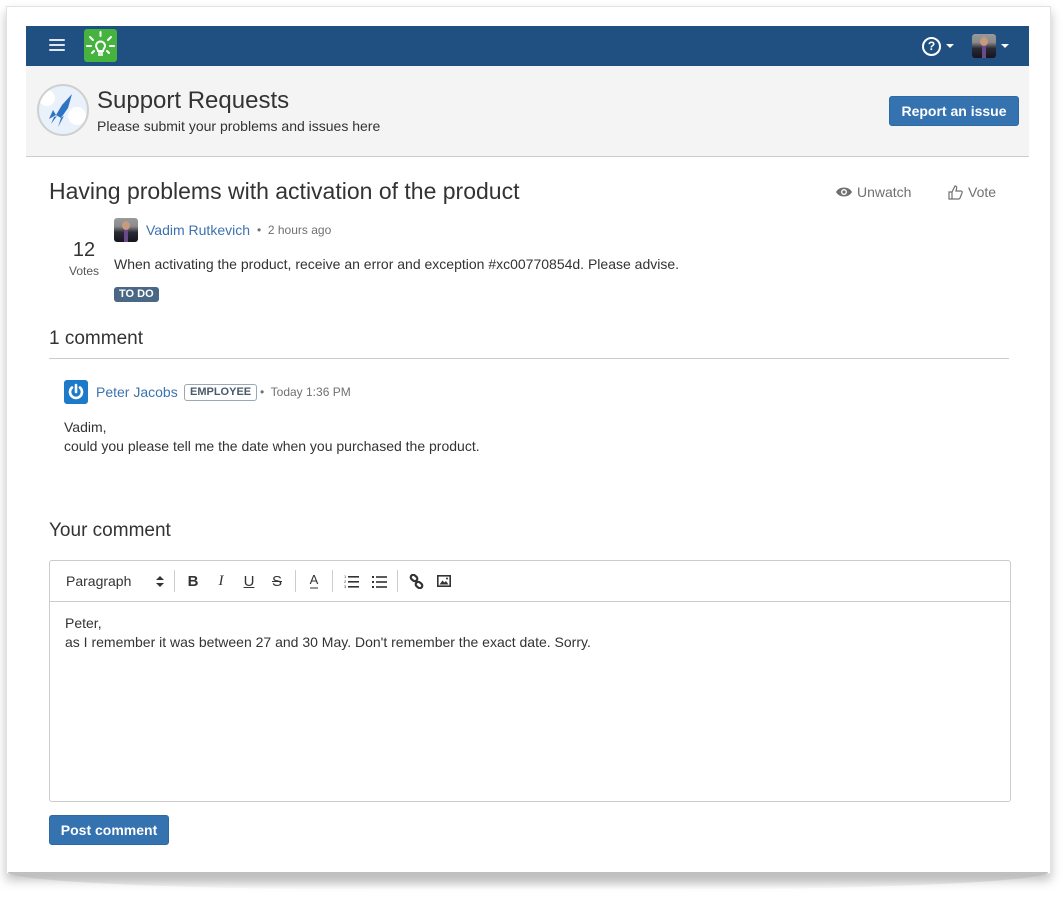 The width and height of the screenshot is (1063, 901). Describe the element at coordinates (982, 192) in the screenshot. I see `vote-label: Vote` at that location.